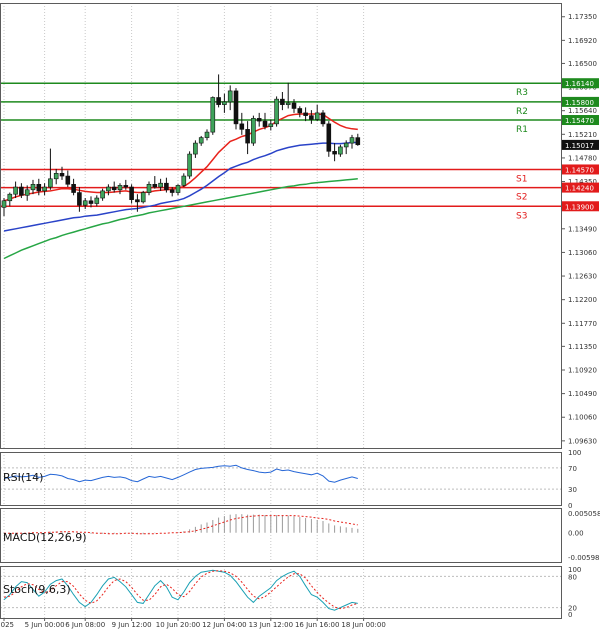 This screenshot has width=600, height=632. Describe the element at coordinates (579, 146) in the screenshot. I see `current-price-label: 1.15017` at that location.